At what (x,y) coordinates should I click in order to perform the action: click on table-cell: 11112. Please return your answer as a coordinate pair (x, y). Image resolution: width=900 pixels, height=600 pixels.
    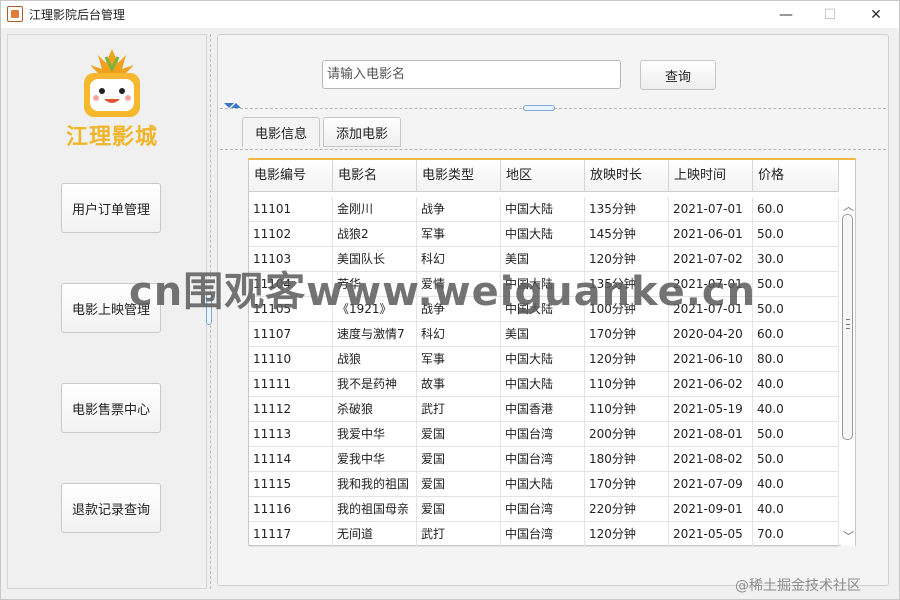
    Looking at the image, I should click on (291, 409).